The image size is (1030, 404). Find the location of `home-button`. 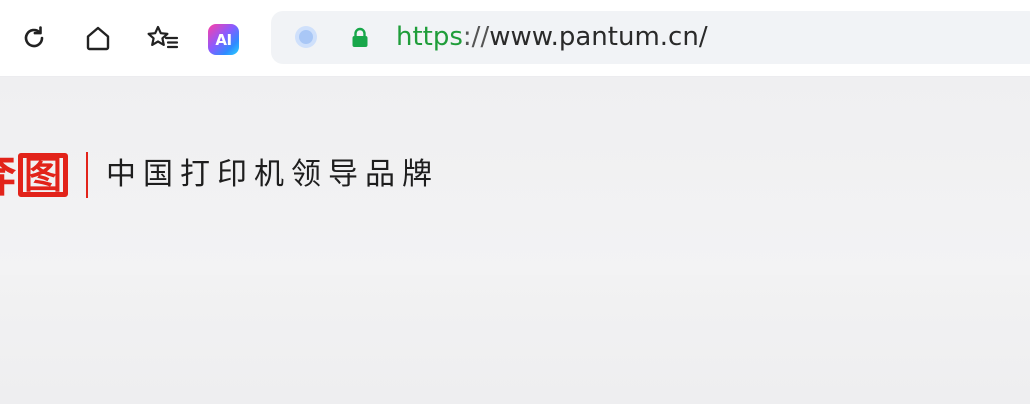

home-button is located at coordinates (98, 38).